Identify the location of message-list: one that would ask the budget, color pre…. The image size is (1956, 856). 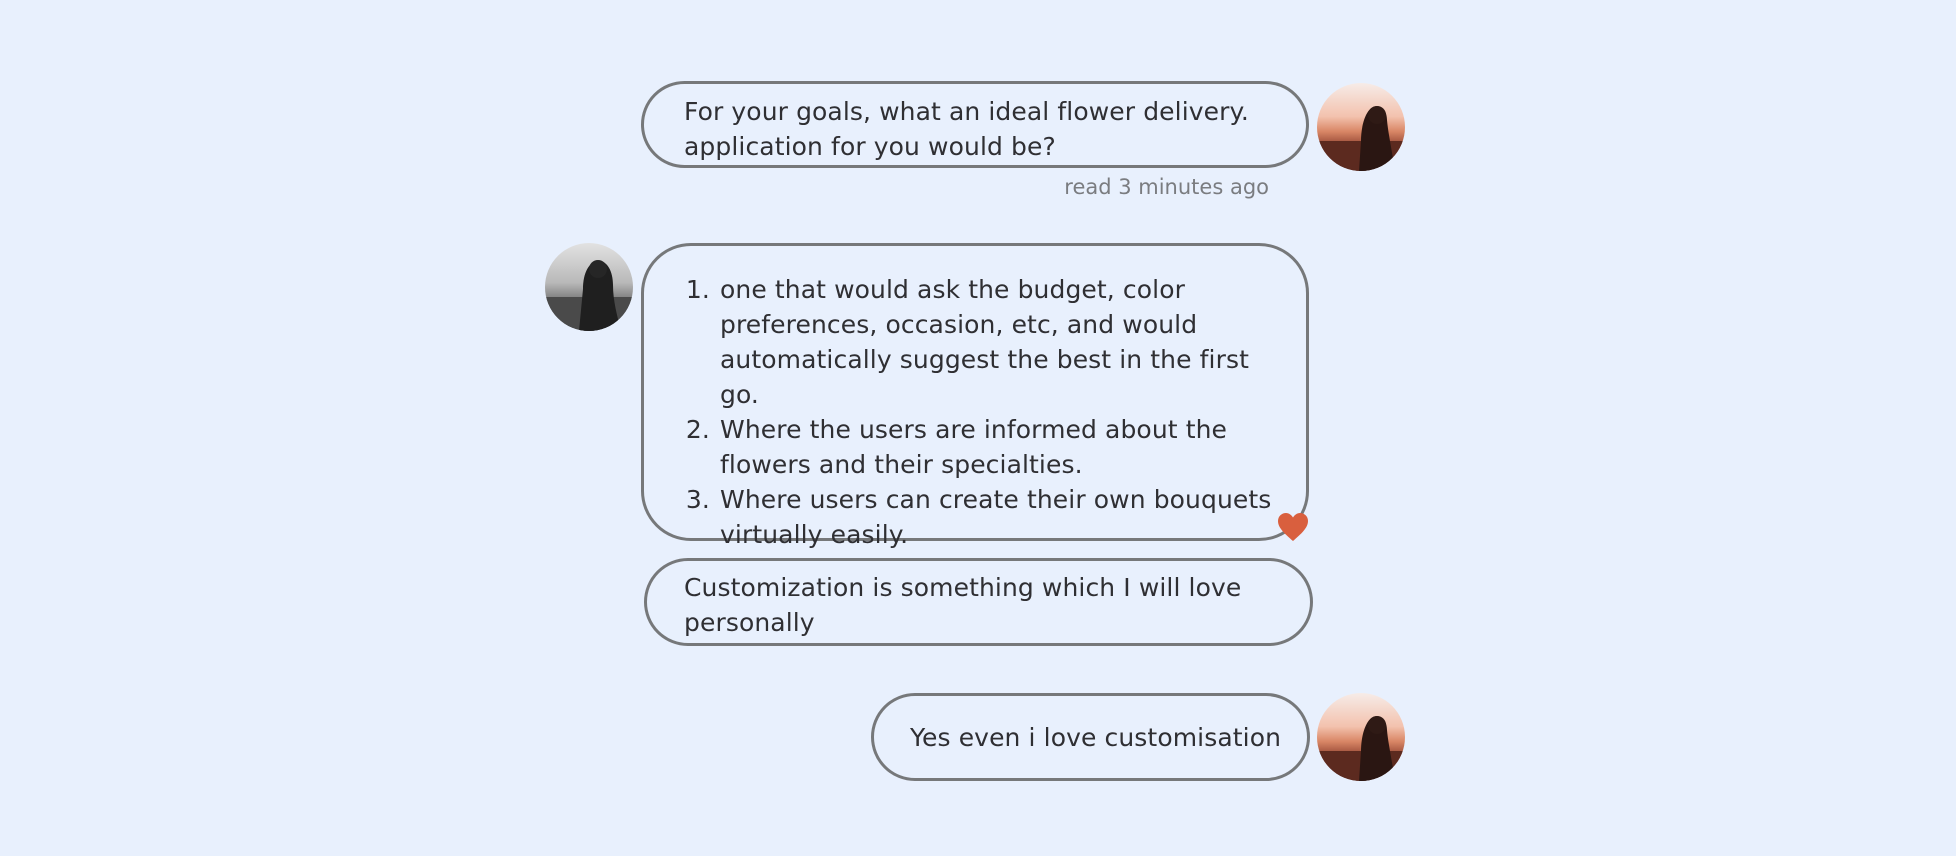
(985, 412).